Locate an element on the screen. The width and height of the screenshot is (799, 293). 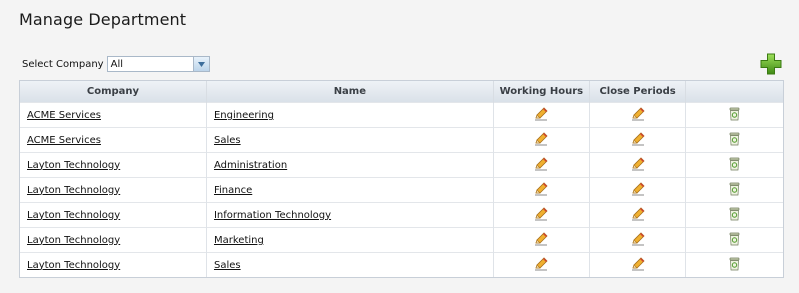
grid-header-row: Company Name Working Hours Close Periods is located at coordinates (401, 92).